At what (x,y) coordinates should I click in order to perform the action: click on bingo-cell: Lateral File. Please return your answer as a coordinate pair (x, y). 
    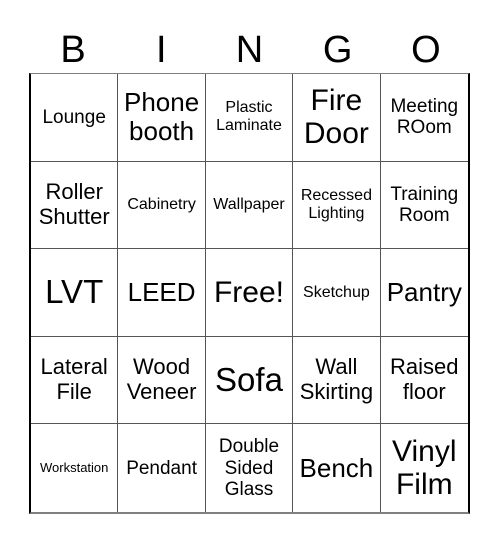
    Looking at the image, I should click on (75, 380).